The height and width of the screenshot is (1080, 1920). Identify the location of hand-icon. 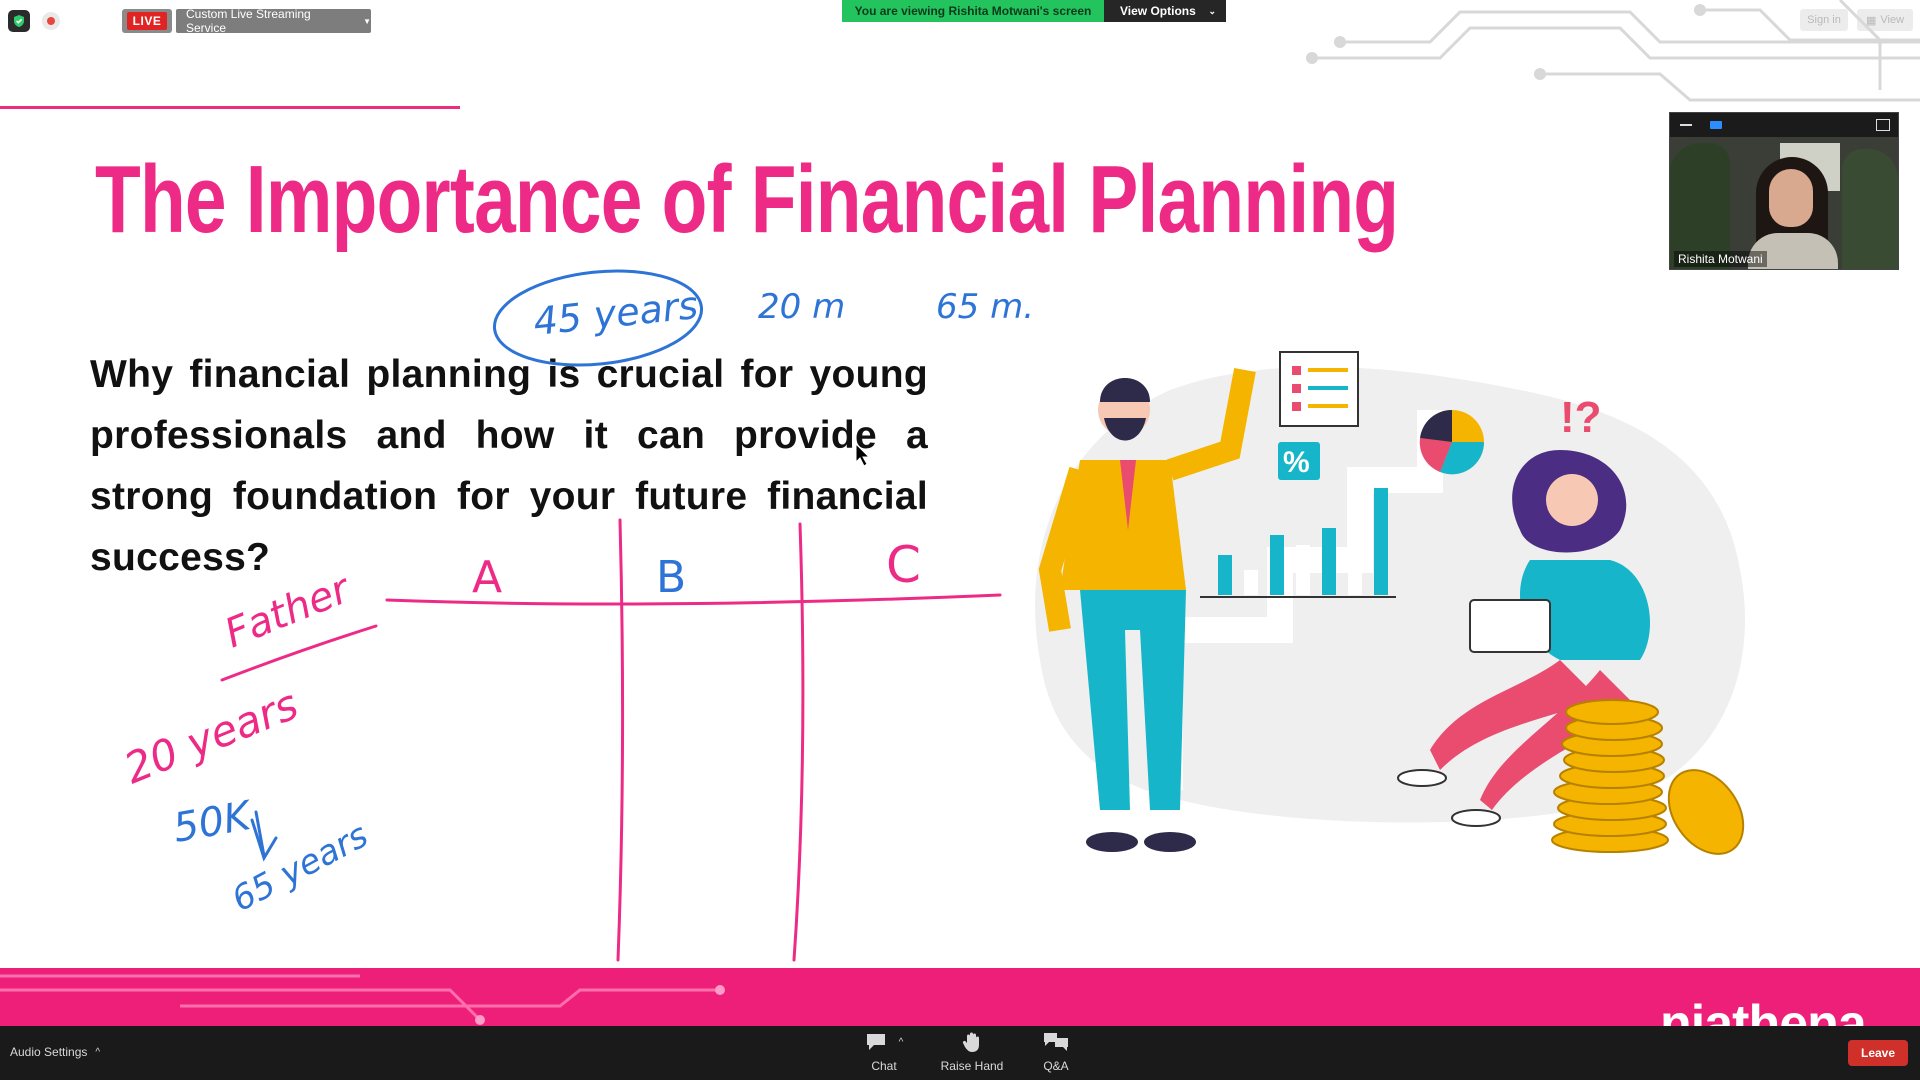
(972, 1042).